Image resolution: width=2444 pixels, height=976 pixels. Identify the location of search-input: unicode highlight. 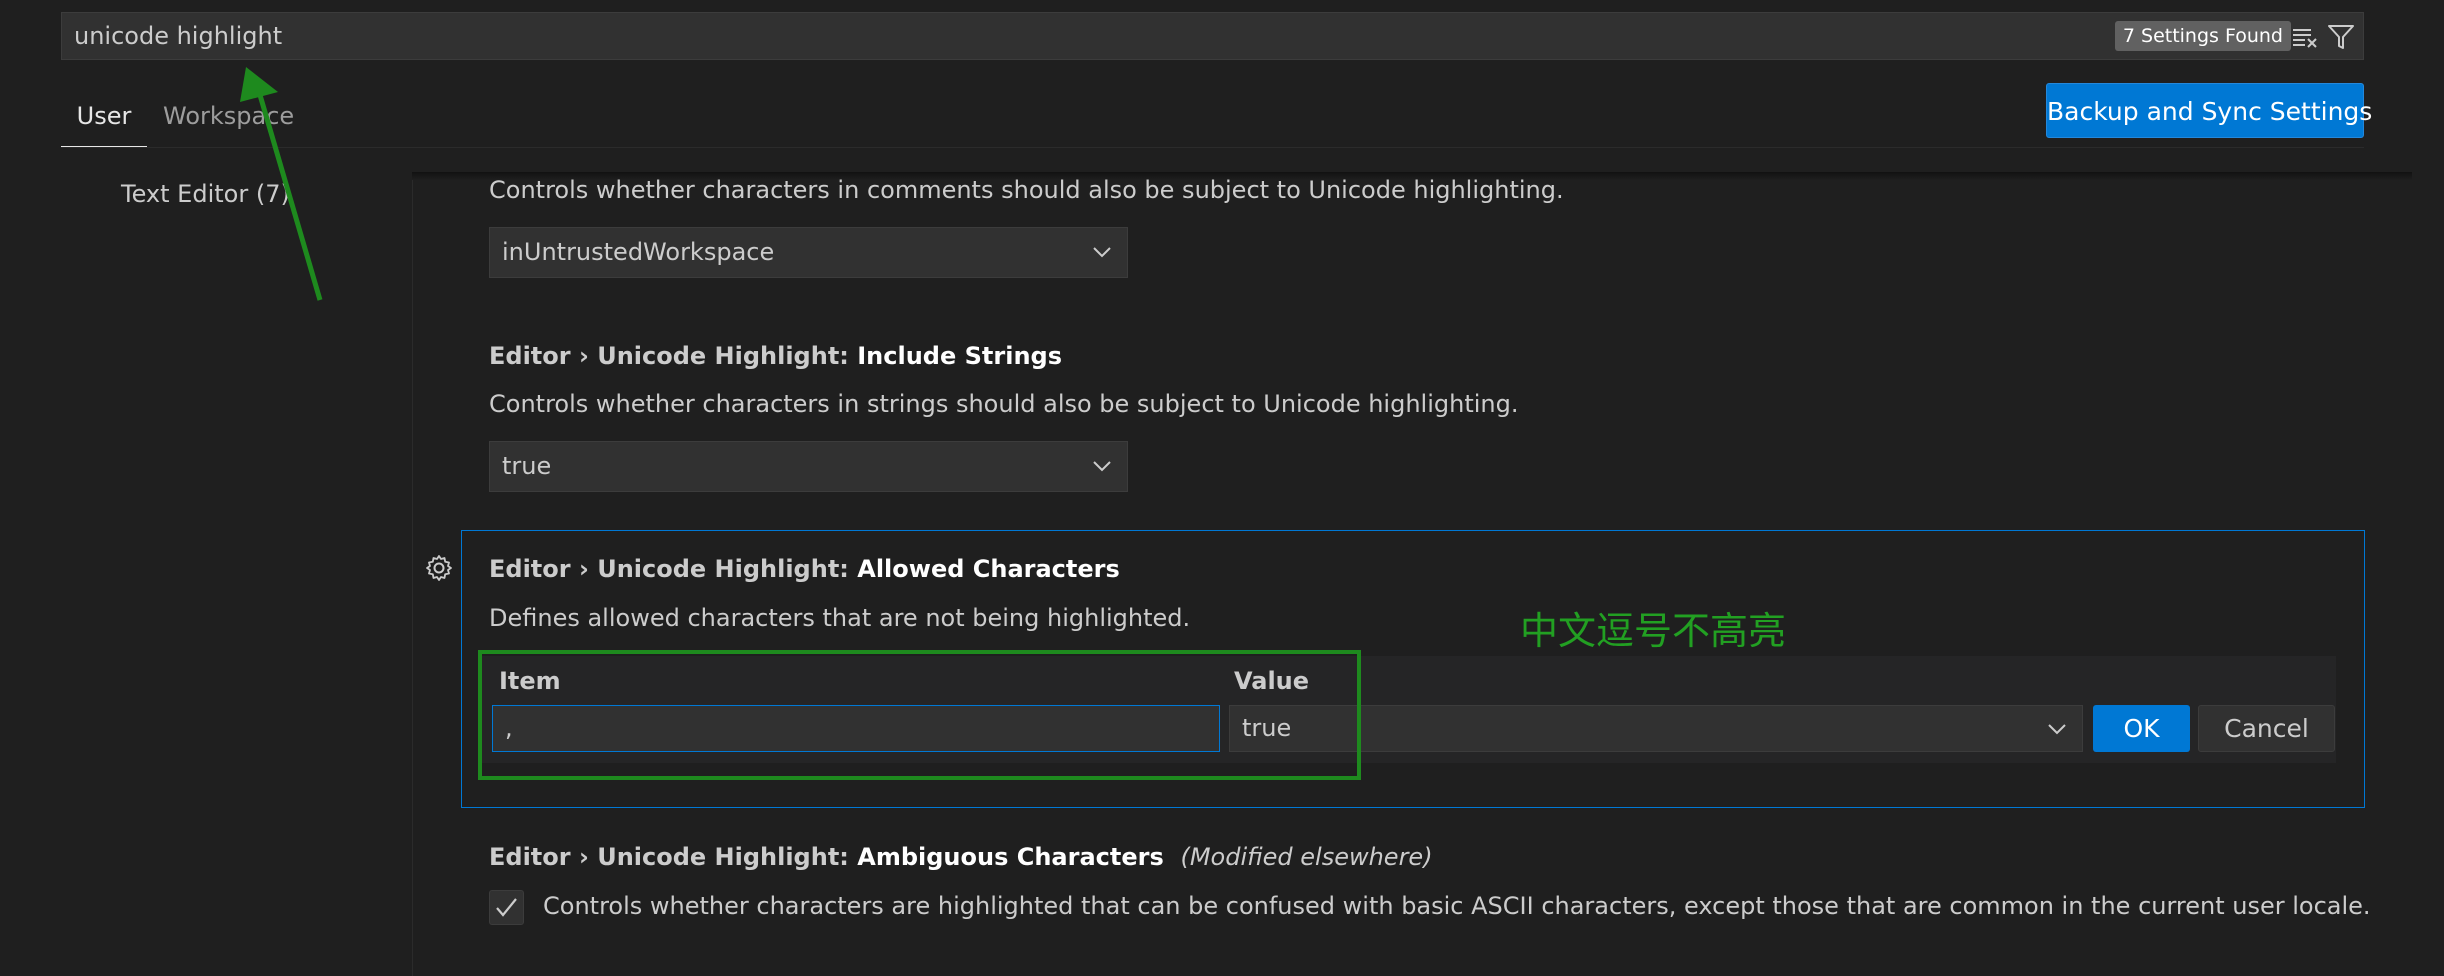
(178, 36).